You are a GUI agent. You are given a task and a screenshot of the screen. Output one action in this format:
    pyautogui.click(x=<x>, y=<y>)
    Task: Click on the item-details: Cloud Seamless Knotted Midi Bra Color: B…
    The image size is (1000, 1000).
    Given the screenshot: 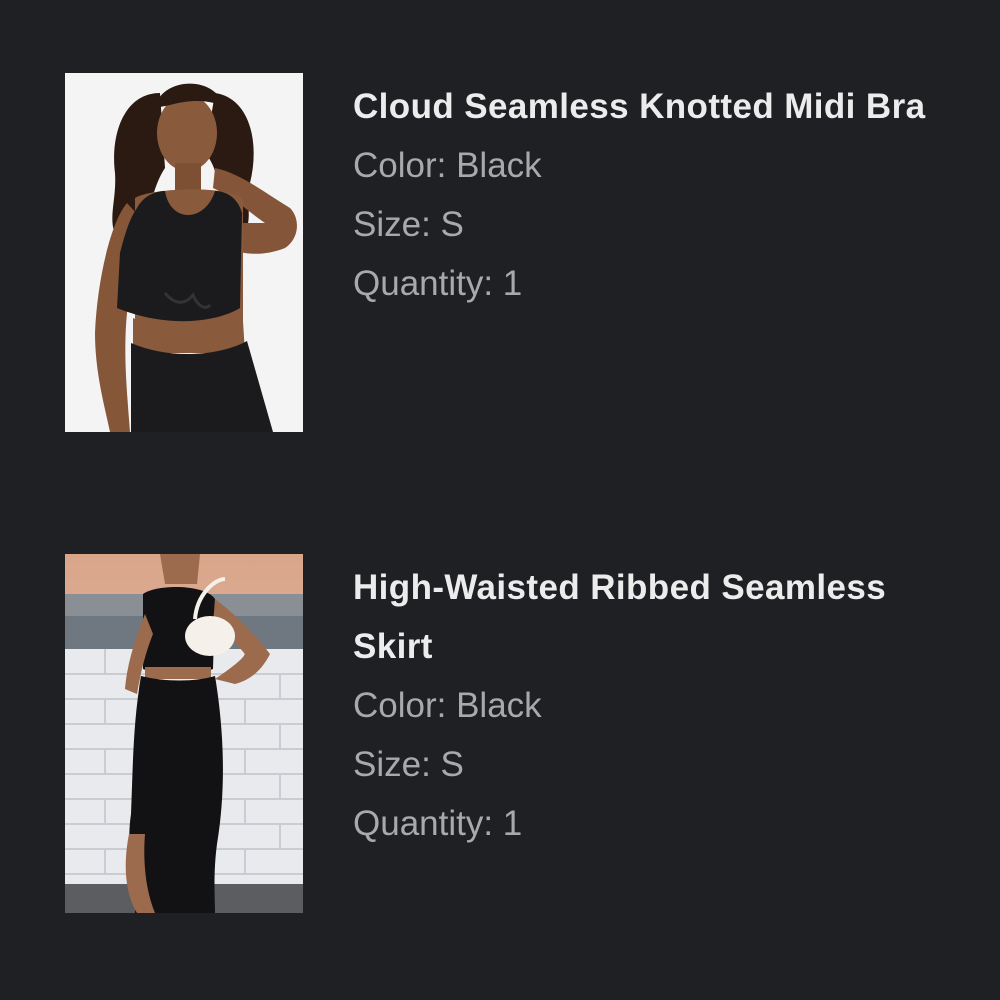 What is the action you would take?
    pyautogui.click(x=643, y=195)
    